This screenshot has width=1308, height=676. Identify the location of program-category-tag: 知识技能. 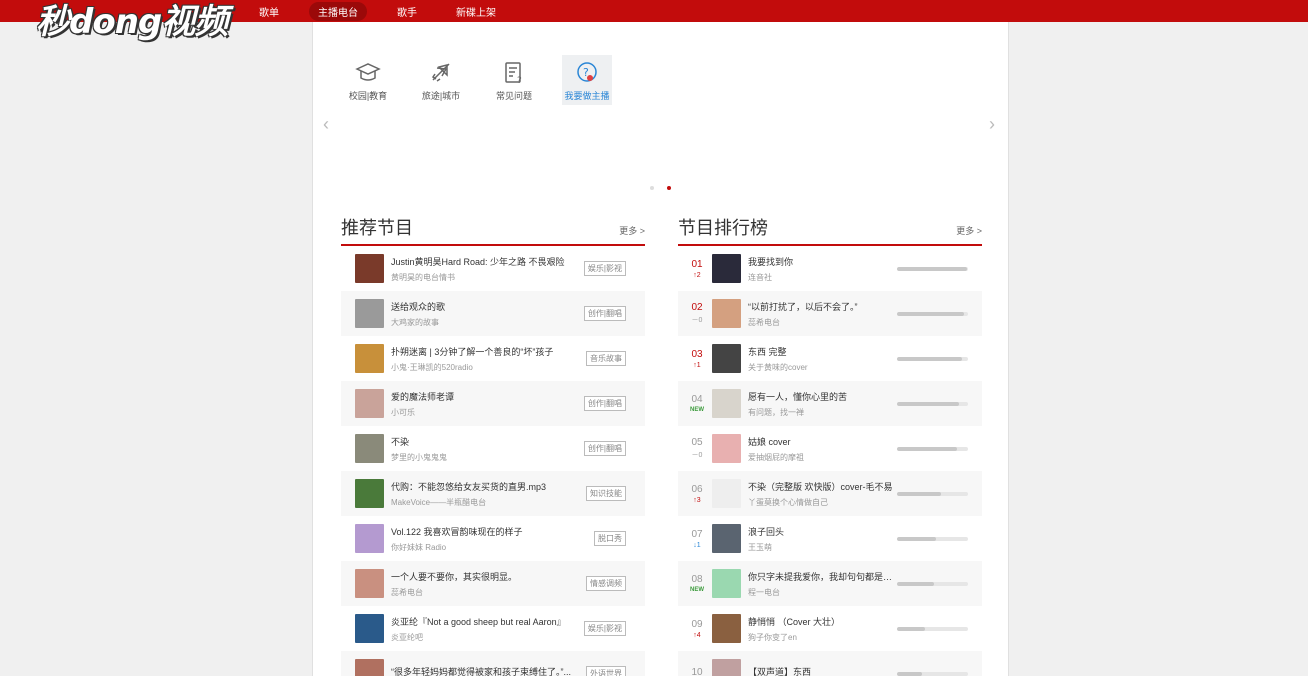
(606, 493).